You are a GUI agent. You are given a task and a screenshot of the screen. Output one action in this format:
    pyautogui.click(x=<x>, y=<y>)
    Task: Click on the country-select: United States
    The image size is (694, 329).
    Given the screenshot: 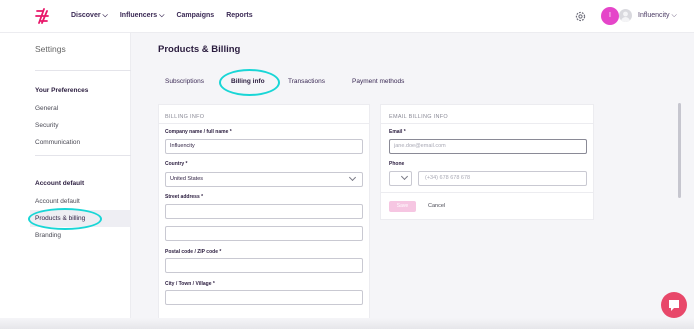 What is the action you would take?
    pyautogui.click(x=264, y=179)
    